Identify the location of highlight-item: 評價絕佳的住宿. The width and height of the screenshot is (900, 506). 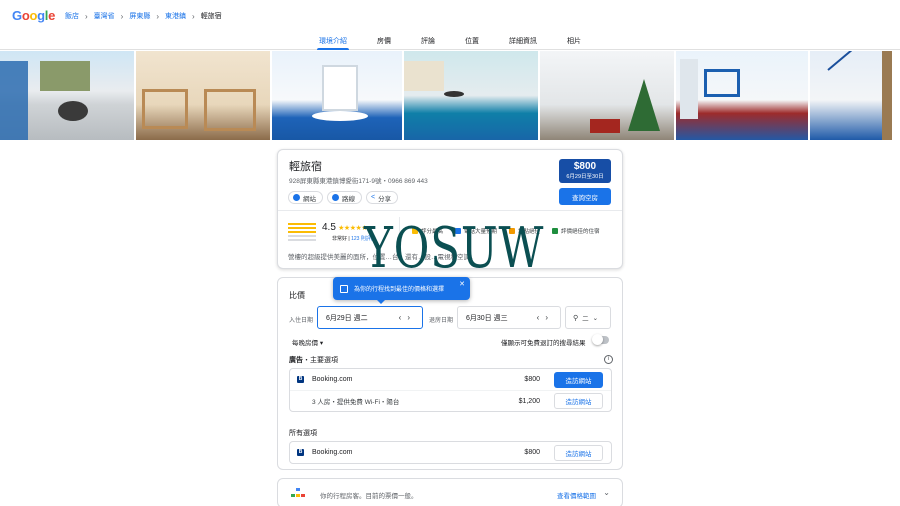
(576, 231).